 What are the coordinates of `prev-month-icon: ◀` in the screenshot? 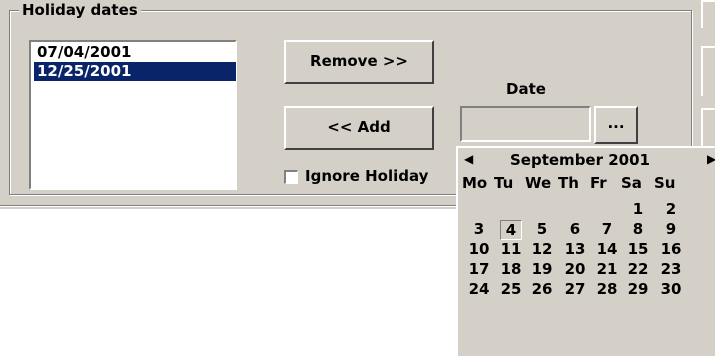 It's located at (468, 159).